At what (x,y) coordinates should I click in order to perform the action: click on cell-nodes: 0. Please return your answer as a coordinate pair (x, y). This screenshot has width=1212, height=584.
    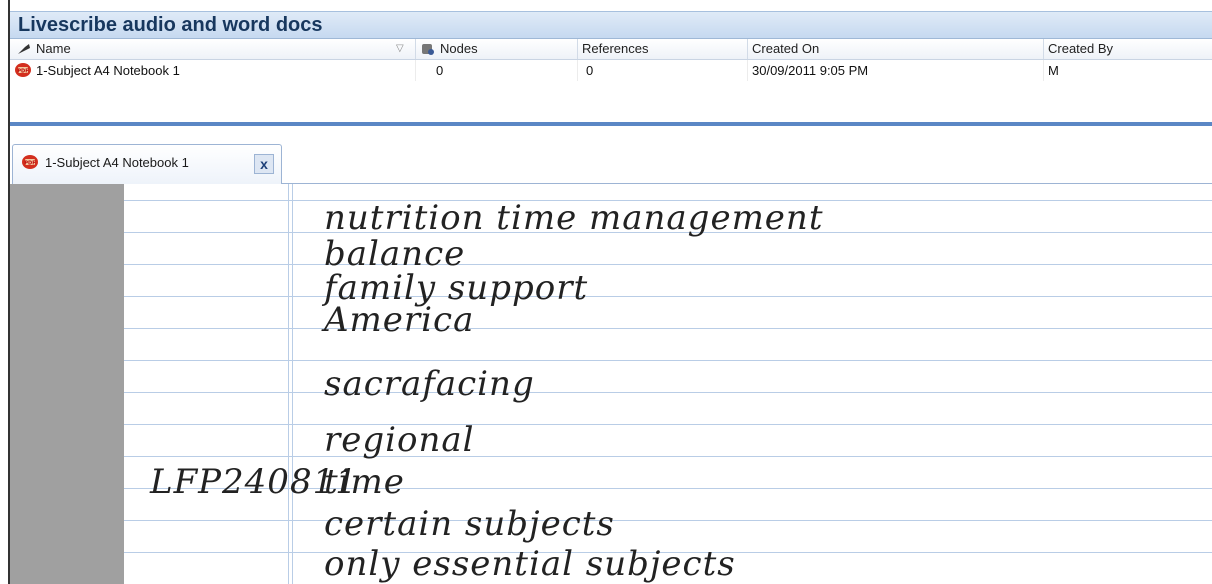
    Looking at the image, I should click on (497, 70).